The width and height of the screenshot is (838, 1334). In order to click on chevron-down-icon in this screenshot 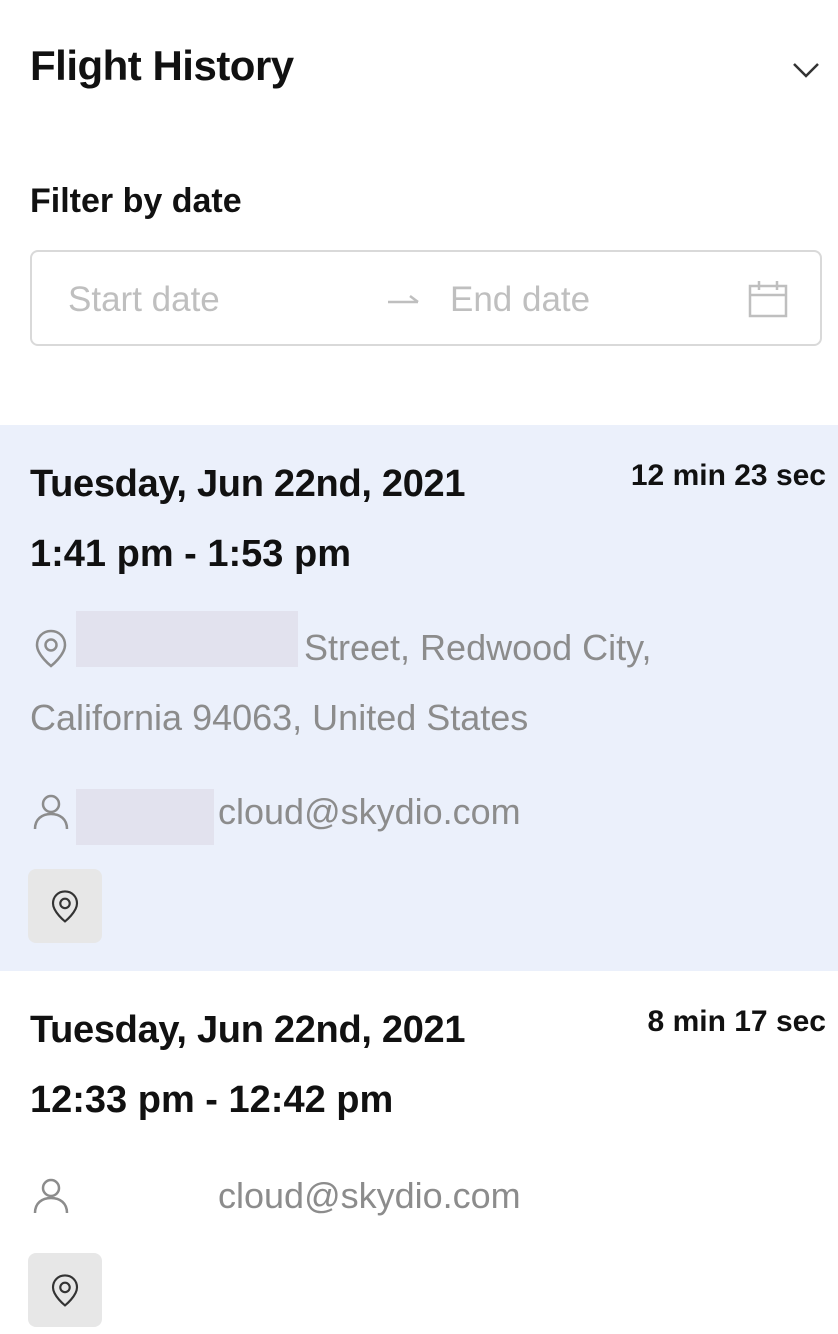, I will do `click(806, 70)`.